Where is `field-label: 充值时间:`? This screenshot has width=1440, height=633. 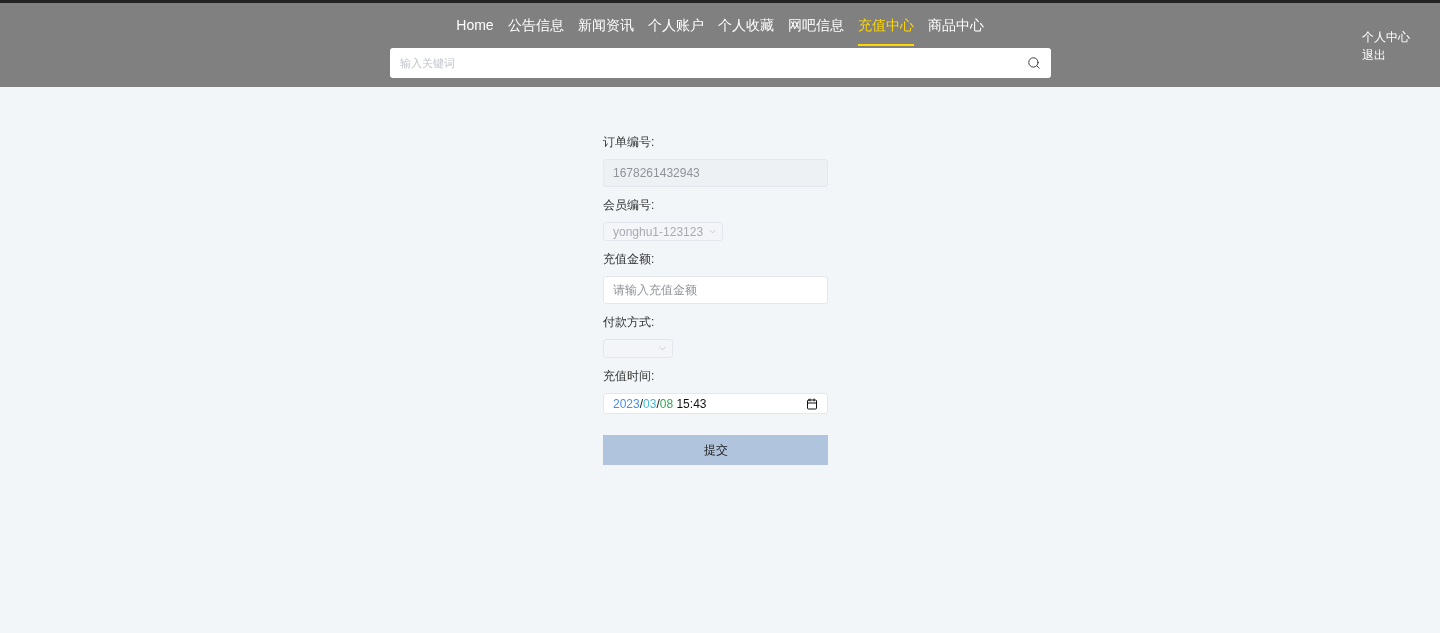
field-label: 充值时间: is located at coordinates (629, 376).